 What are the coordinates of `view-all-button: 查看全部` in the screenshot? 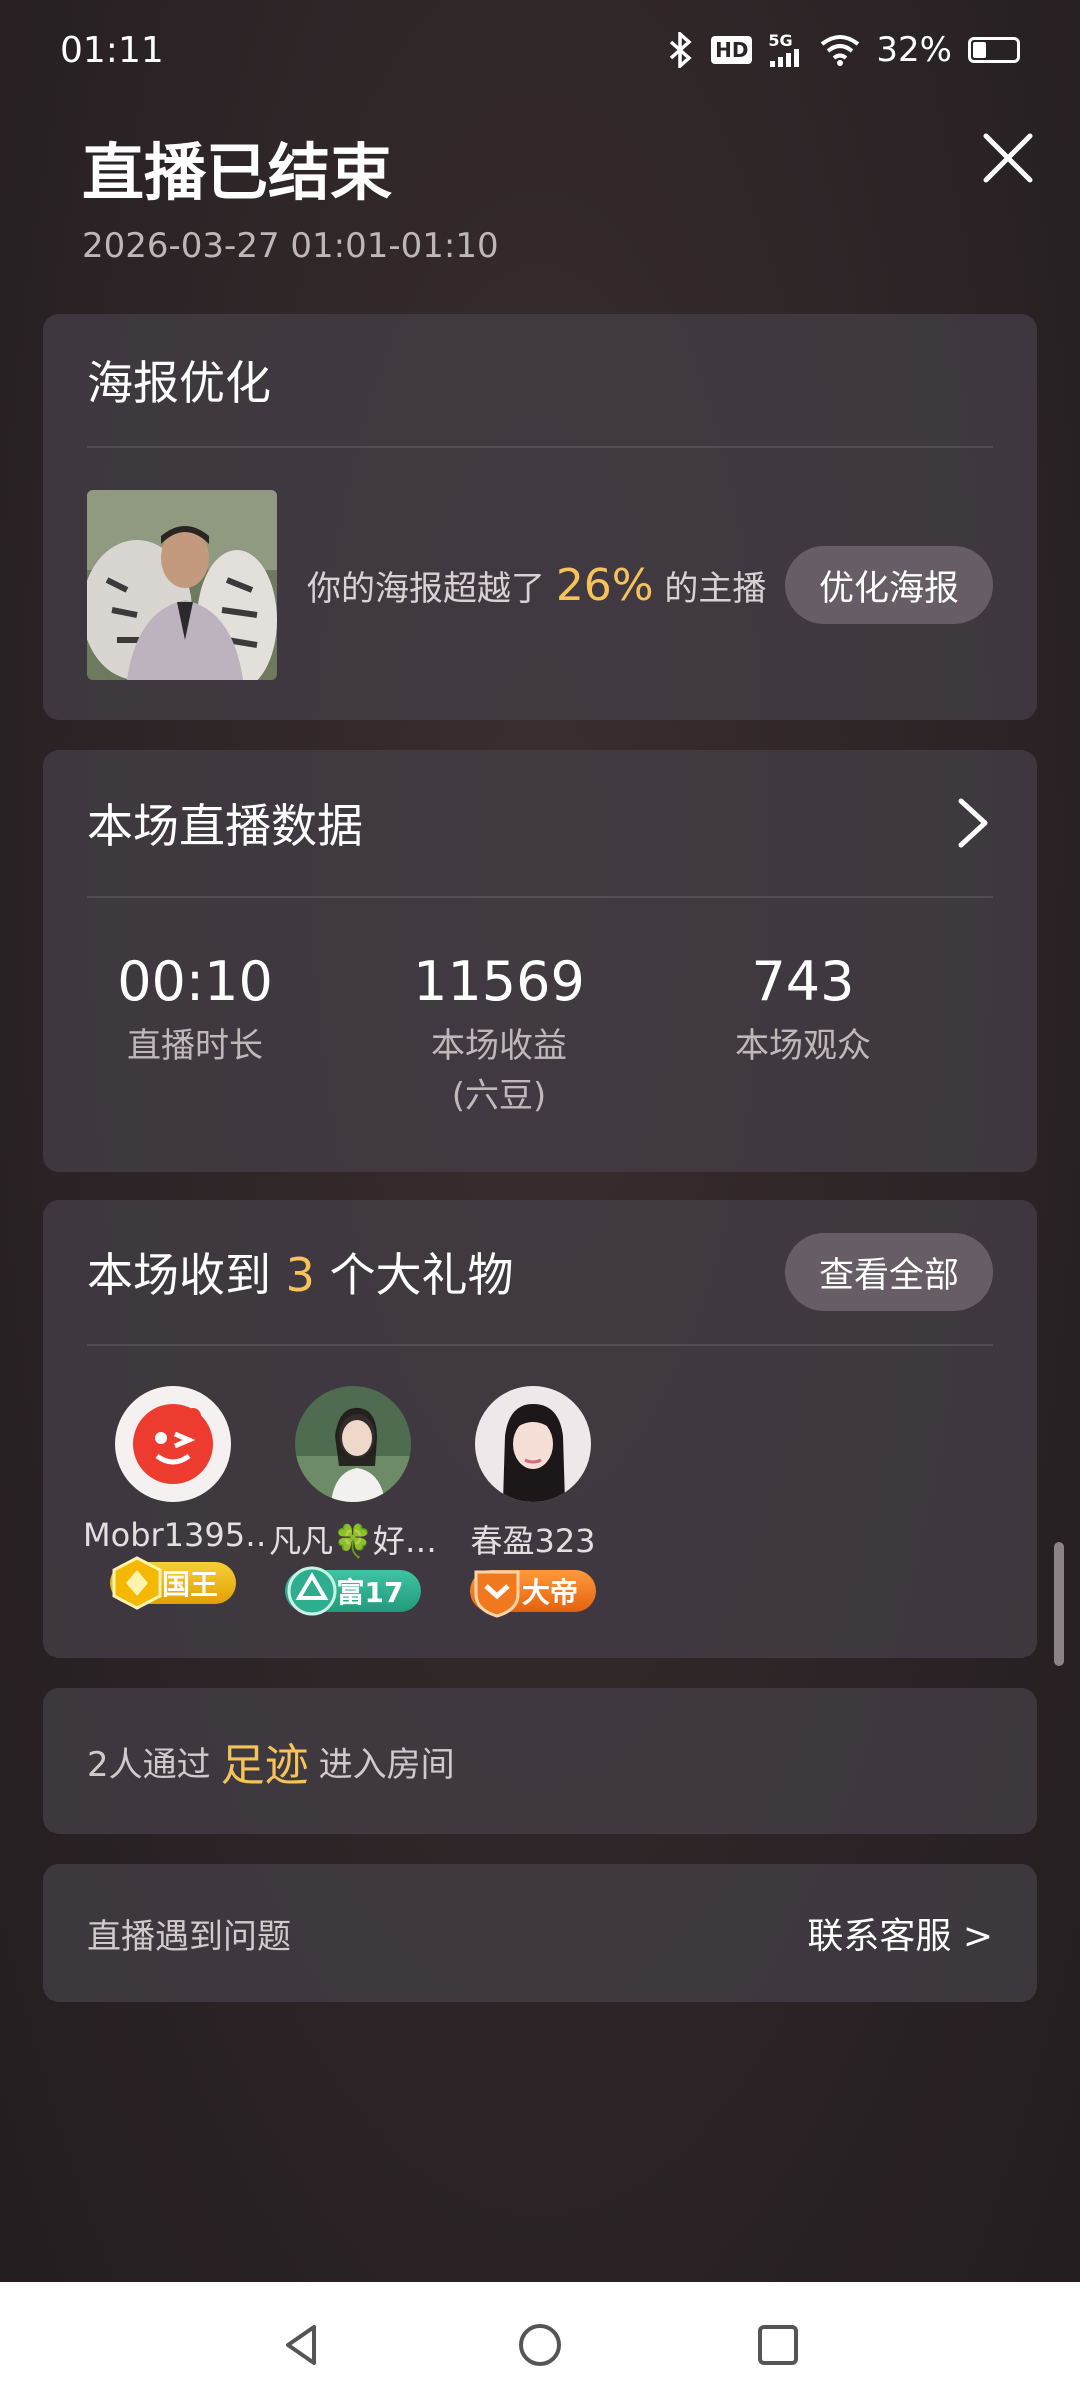 It's located at (888, 1272).